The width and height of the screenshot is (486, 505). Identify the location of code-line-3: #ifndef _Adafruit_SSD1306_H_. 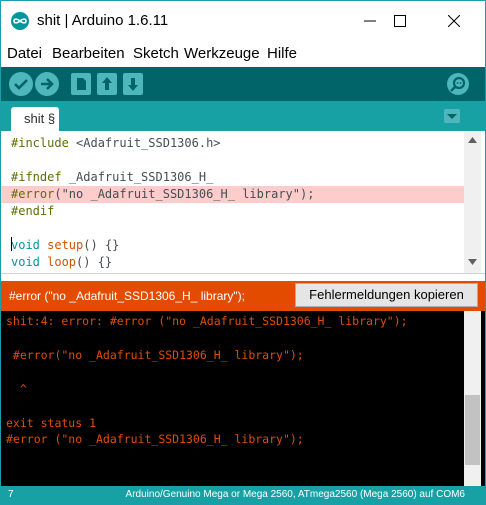
(232, 177).